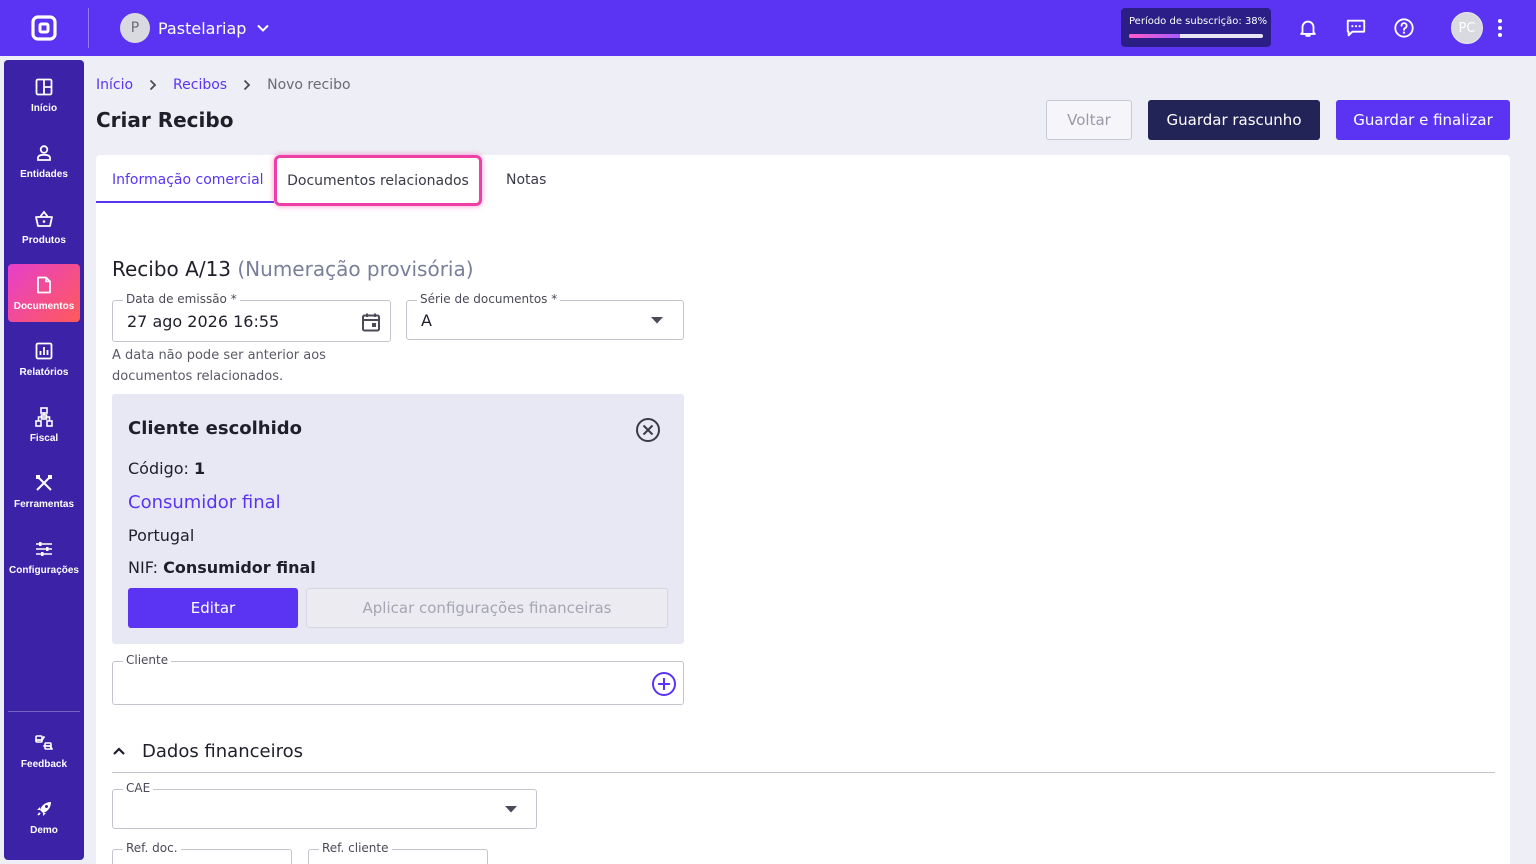 This screenshot has width=1536, height=864. Describe the element at coordinates (545, 316) in the screenshot. I see `document-series-select: Série de documentos * A` at that location.